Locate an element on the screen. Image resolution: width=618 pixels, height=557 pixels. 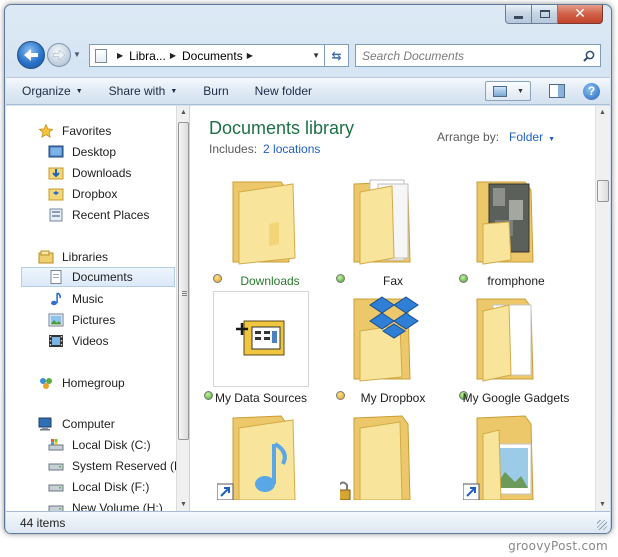
nav-libraries: Libraries is located at coordinates (73, 257).